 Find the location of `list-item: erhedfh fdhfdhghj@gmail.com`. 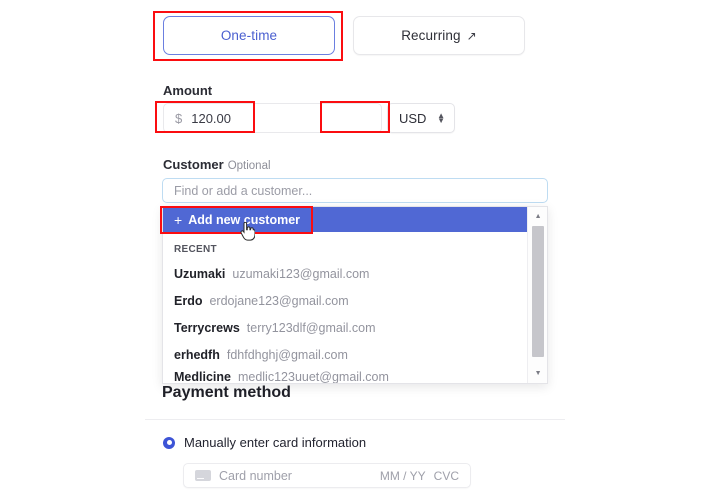

list-item: erhedfh fdhfdhghj@gmail.com is located at coordinates (345, 354).